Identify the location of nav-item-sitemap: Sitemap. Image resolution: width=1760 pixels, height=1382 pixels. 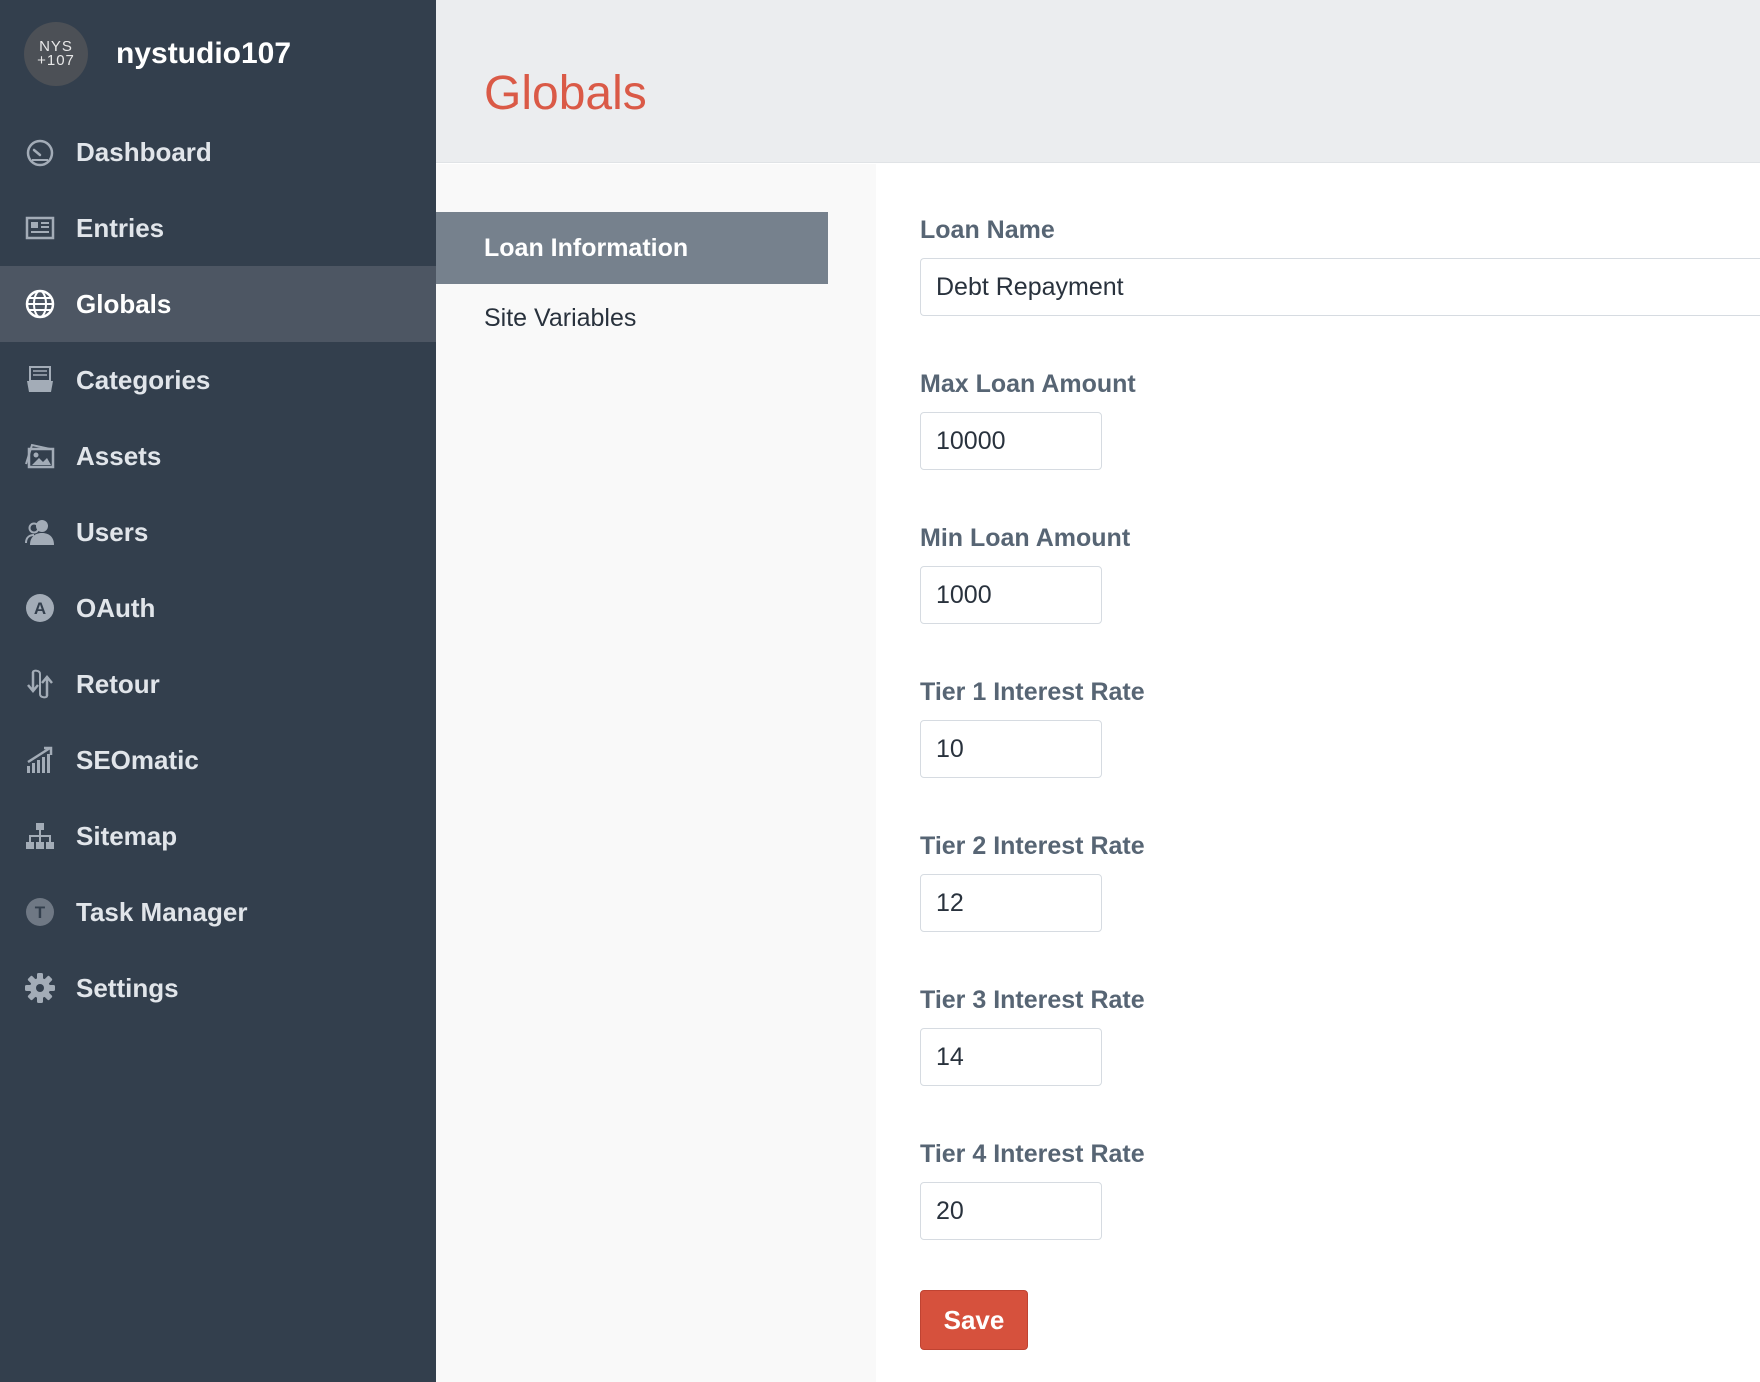
(218, 836).